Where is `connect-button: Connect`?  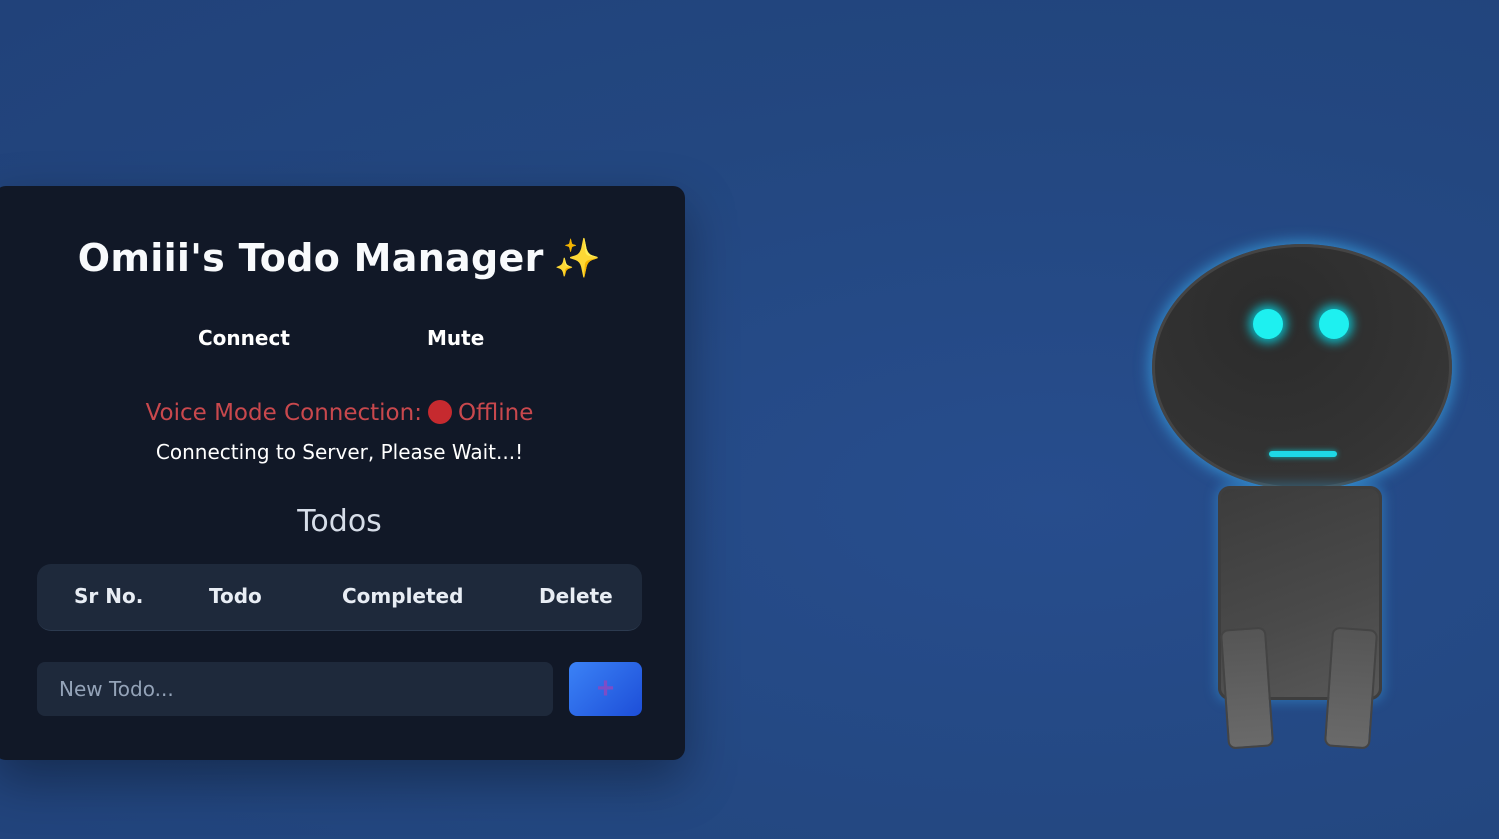
connect-button: Connect is located at coordinates (244, 338).